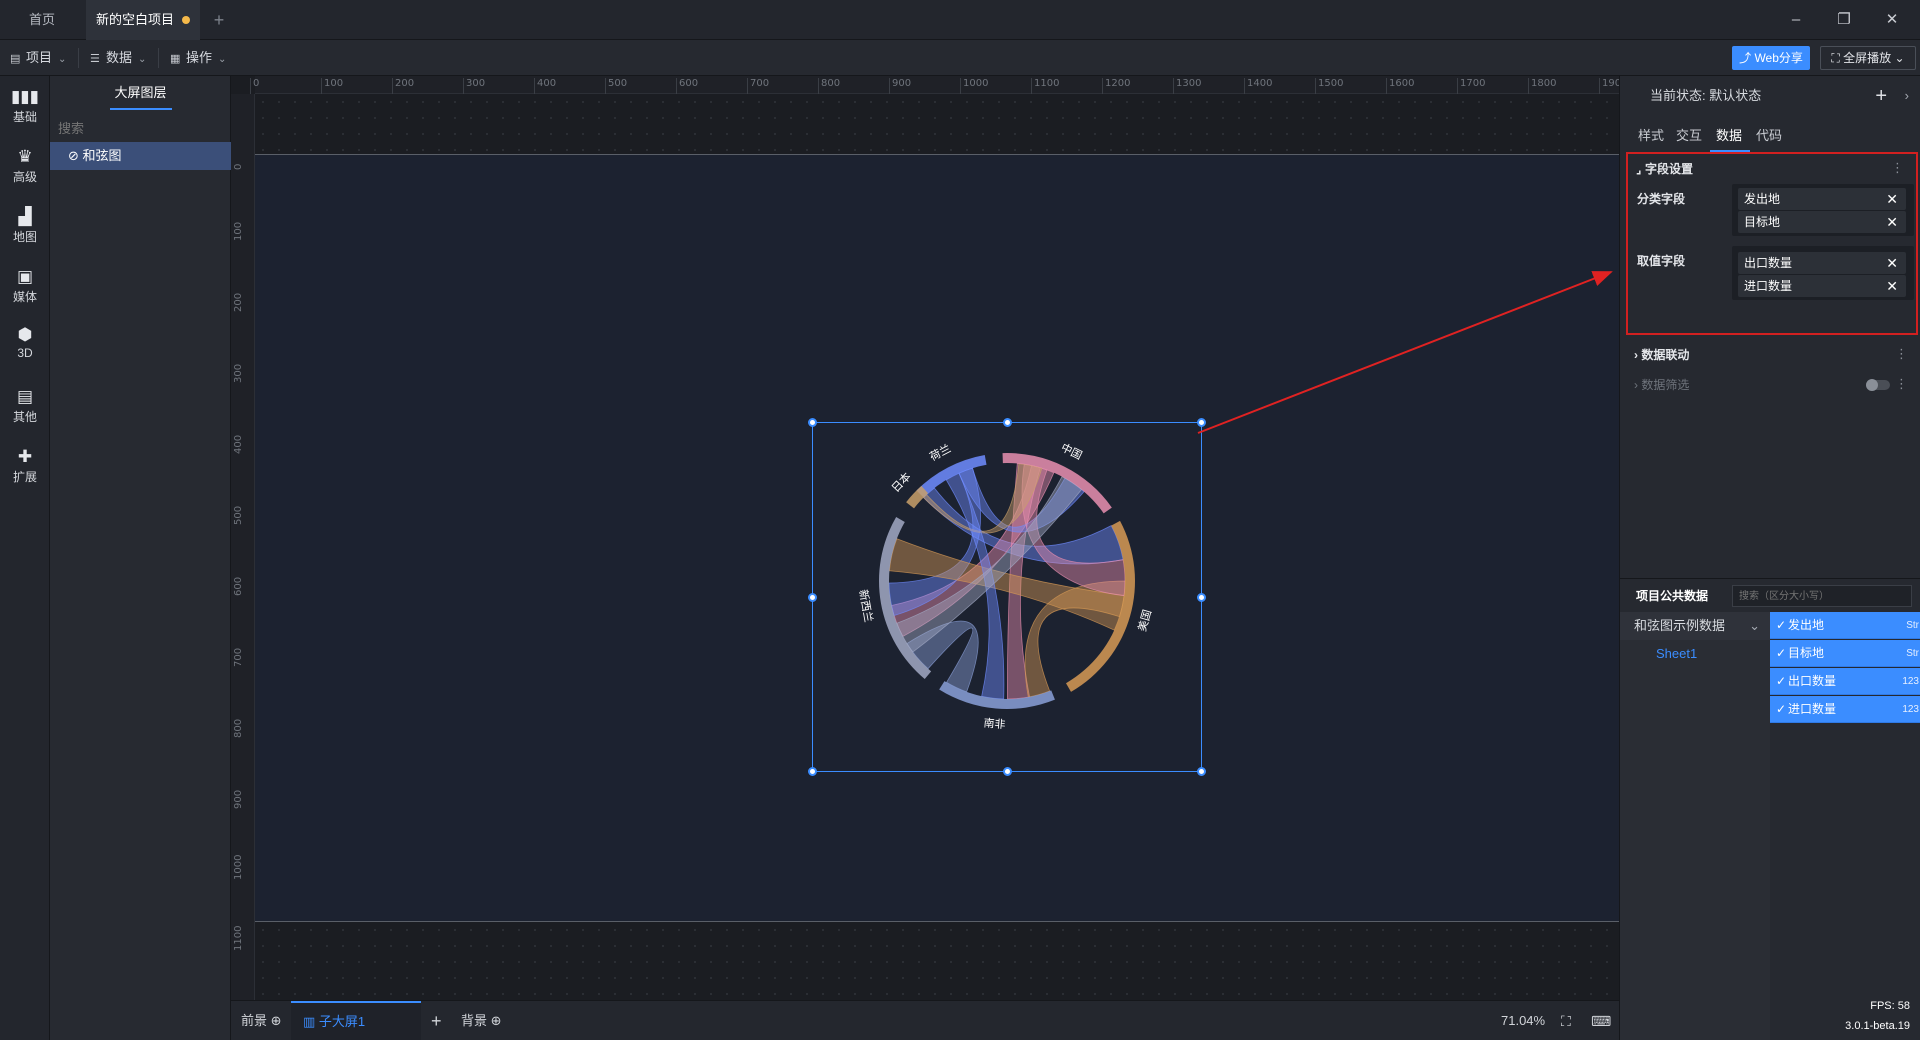 The height and width of the screenshot is (1040, 1920). Describe the element at coordinates (254, 86) in the screenshot. I see `ruler-tick: 0` at that location.